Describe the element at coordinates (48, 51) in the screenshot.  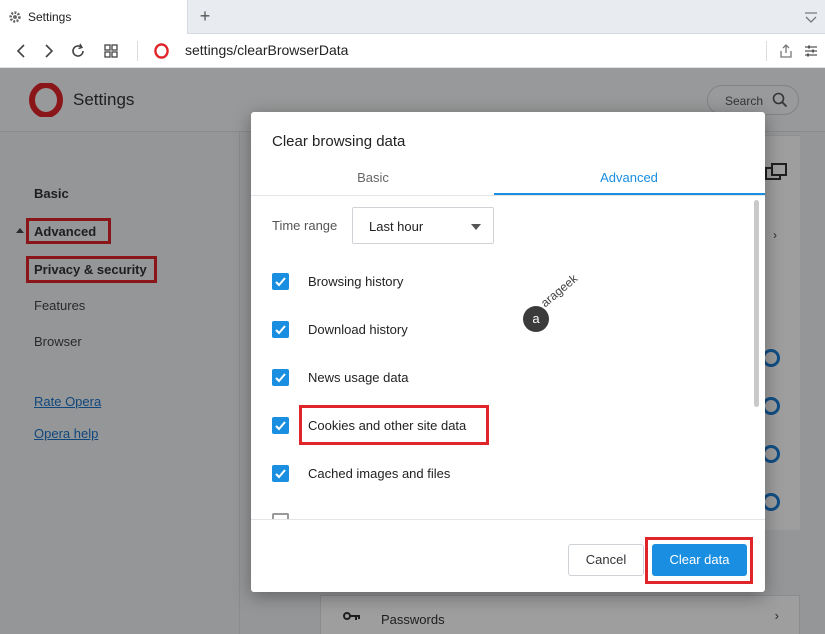
I see `forward-icon` at that location.